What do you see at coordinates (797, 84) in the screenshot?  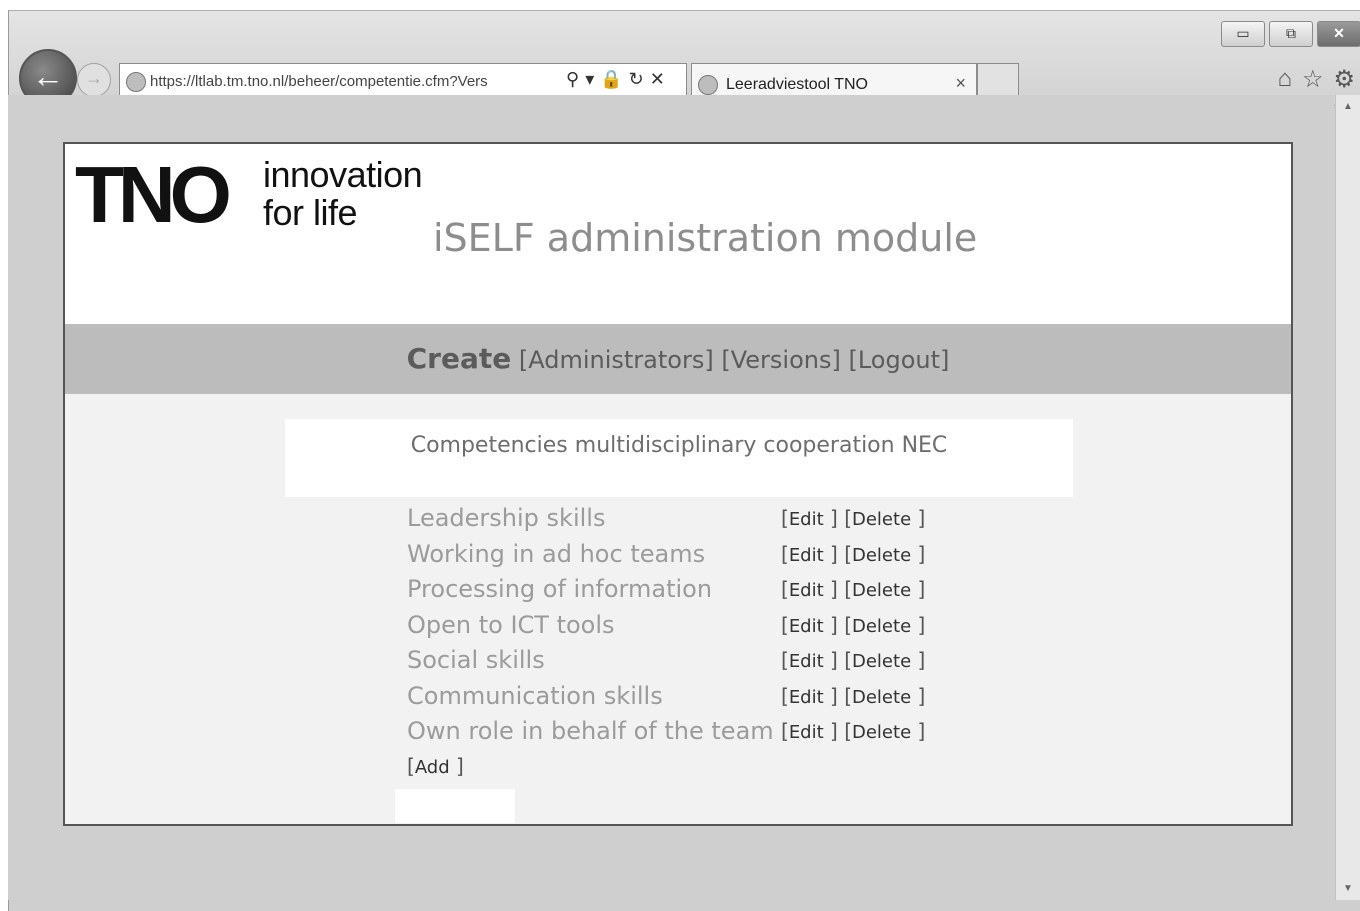 I see `tab-title: Leeradviestool TNO` at bounding box center [797, 84].